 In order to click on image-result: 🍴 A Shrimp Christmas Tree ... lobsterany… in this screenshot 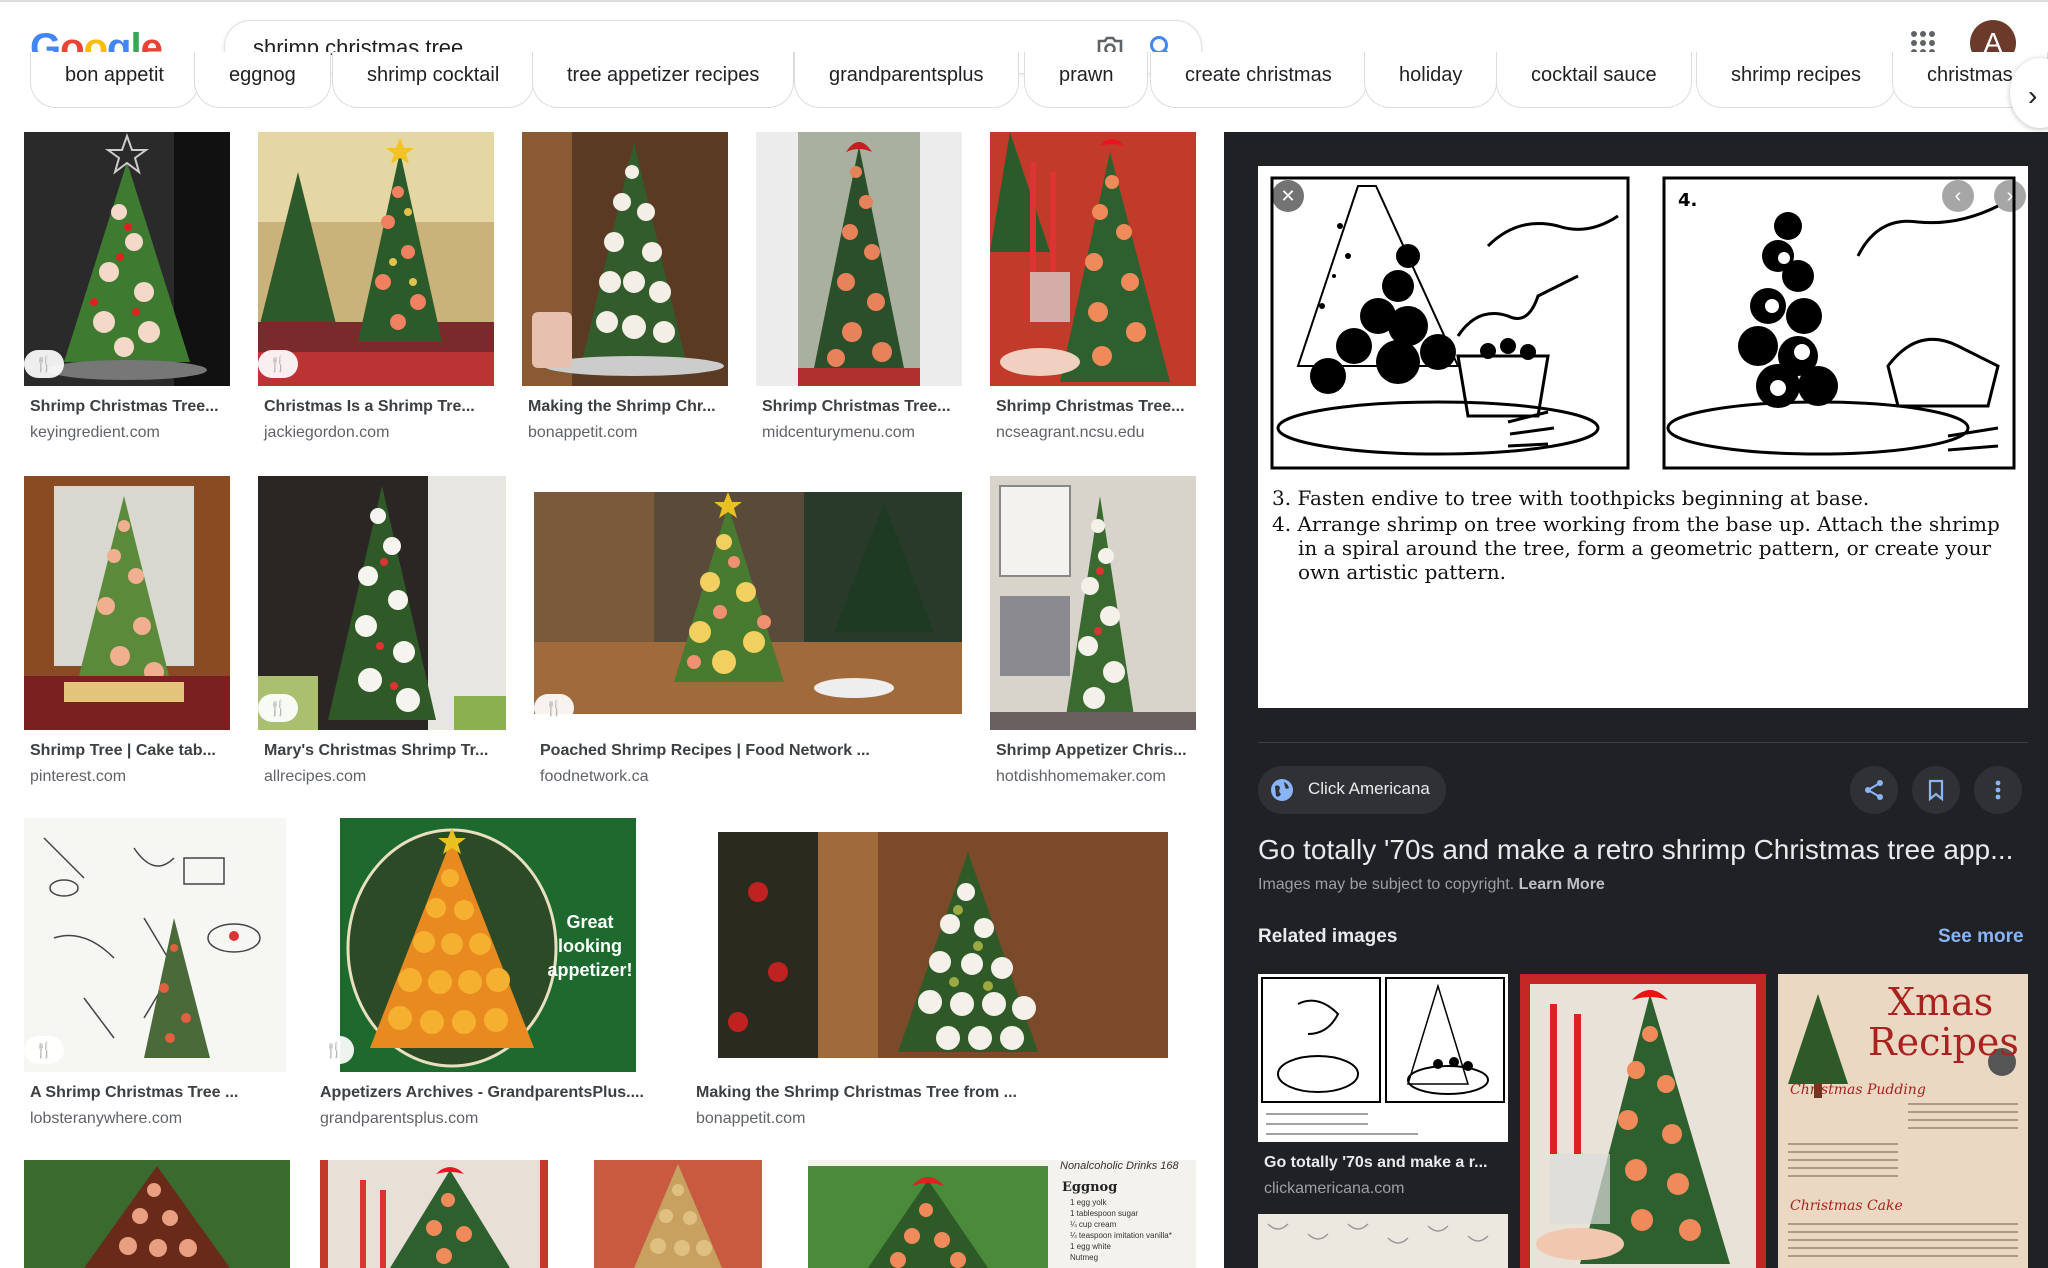, I will do `click(155, 978)`.